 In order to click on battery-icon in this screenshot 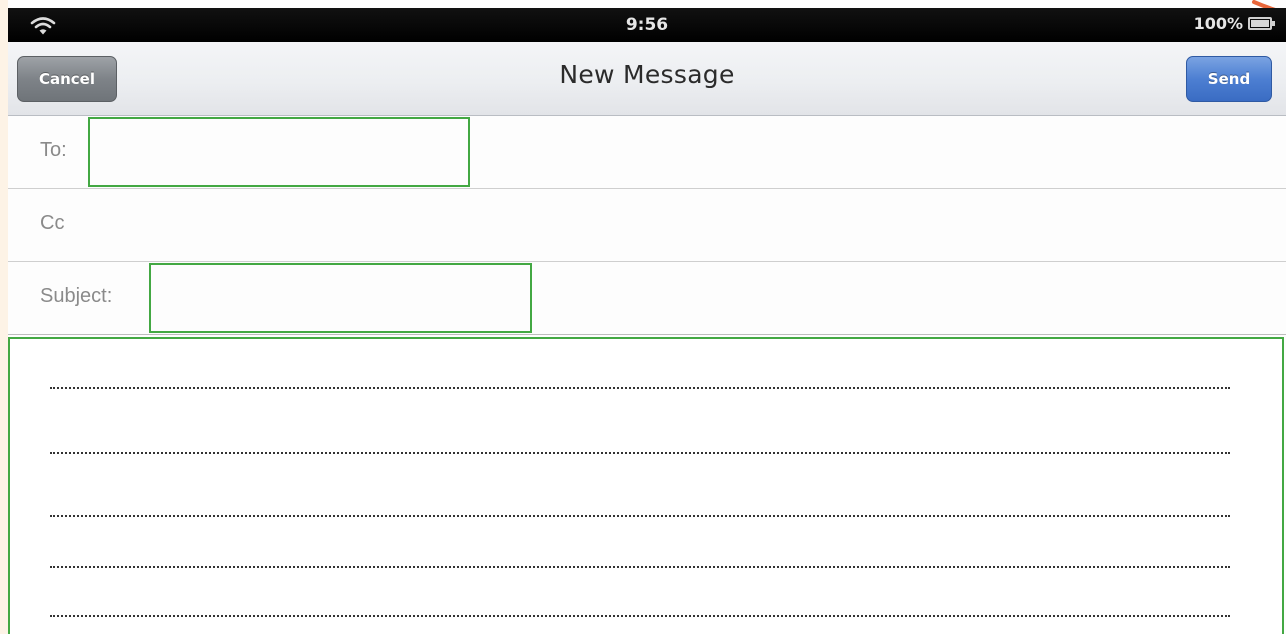, I will do `click(1261, 23)`.